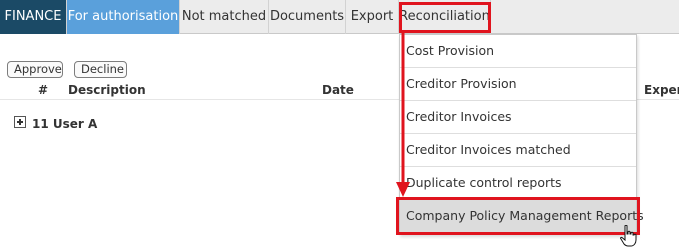 This screenshot has height=252, width=679. What do you see at coordinates (338, 90) in the screenshot?
I see `column-header-date: Date` at bounding box center [338, 90].